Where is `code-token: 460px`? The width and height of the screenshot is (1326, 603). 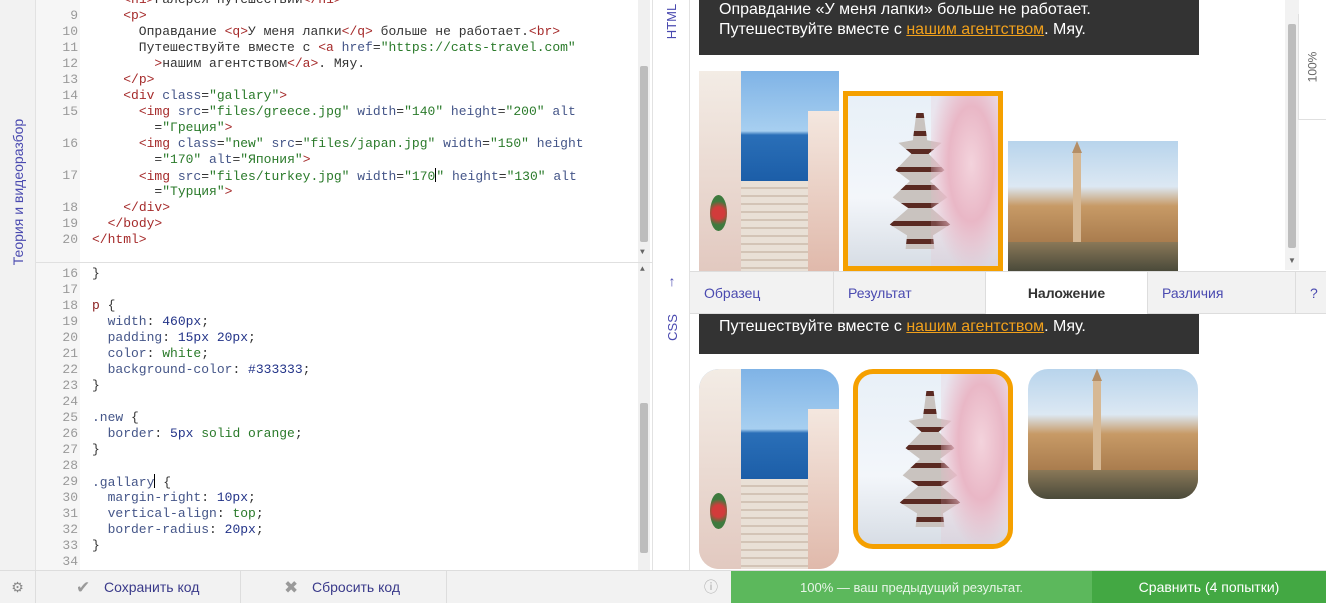 code-token: 460px is located at coordinates (182, 321).